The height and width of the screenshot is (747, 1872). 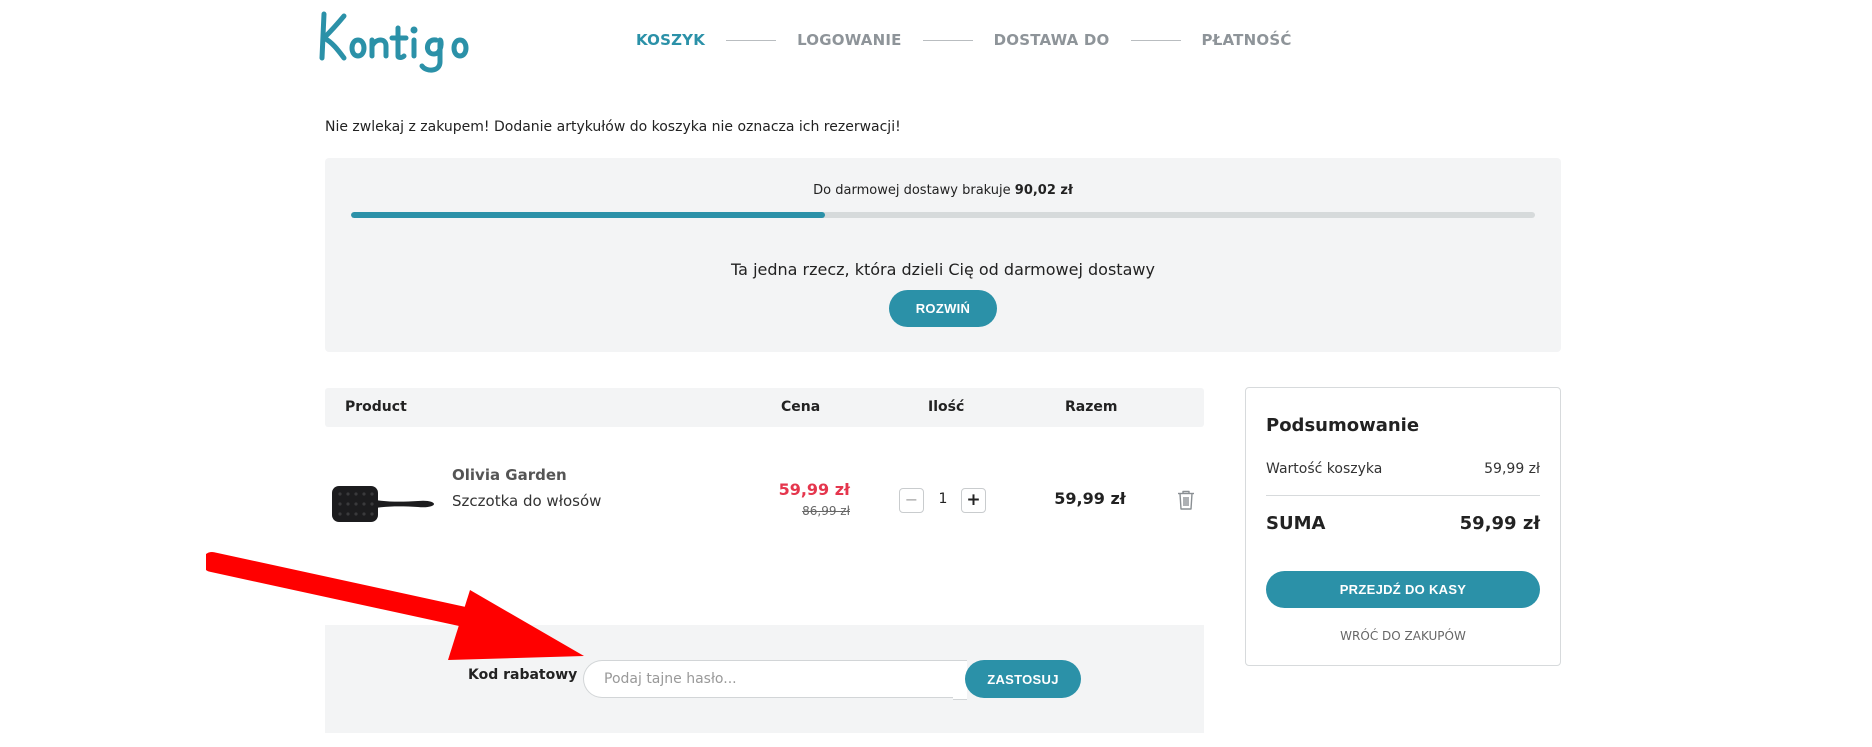 What do you see at coordinates (1403, 636) in the screenshot?
I see `continue-shopping-link: WRÓĆ DO ZAKUPÓW` at bounding box center [1403, 636].